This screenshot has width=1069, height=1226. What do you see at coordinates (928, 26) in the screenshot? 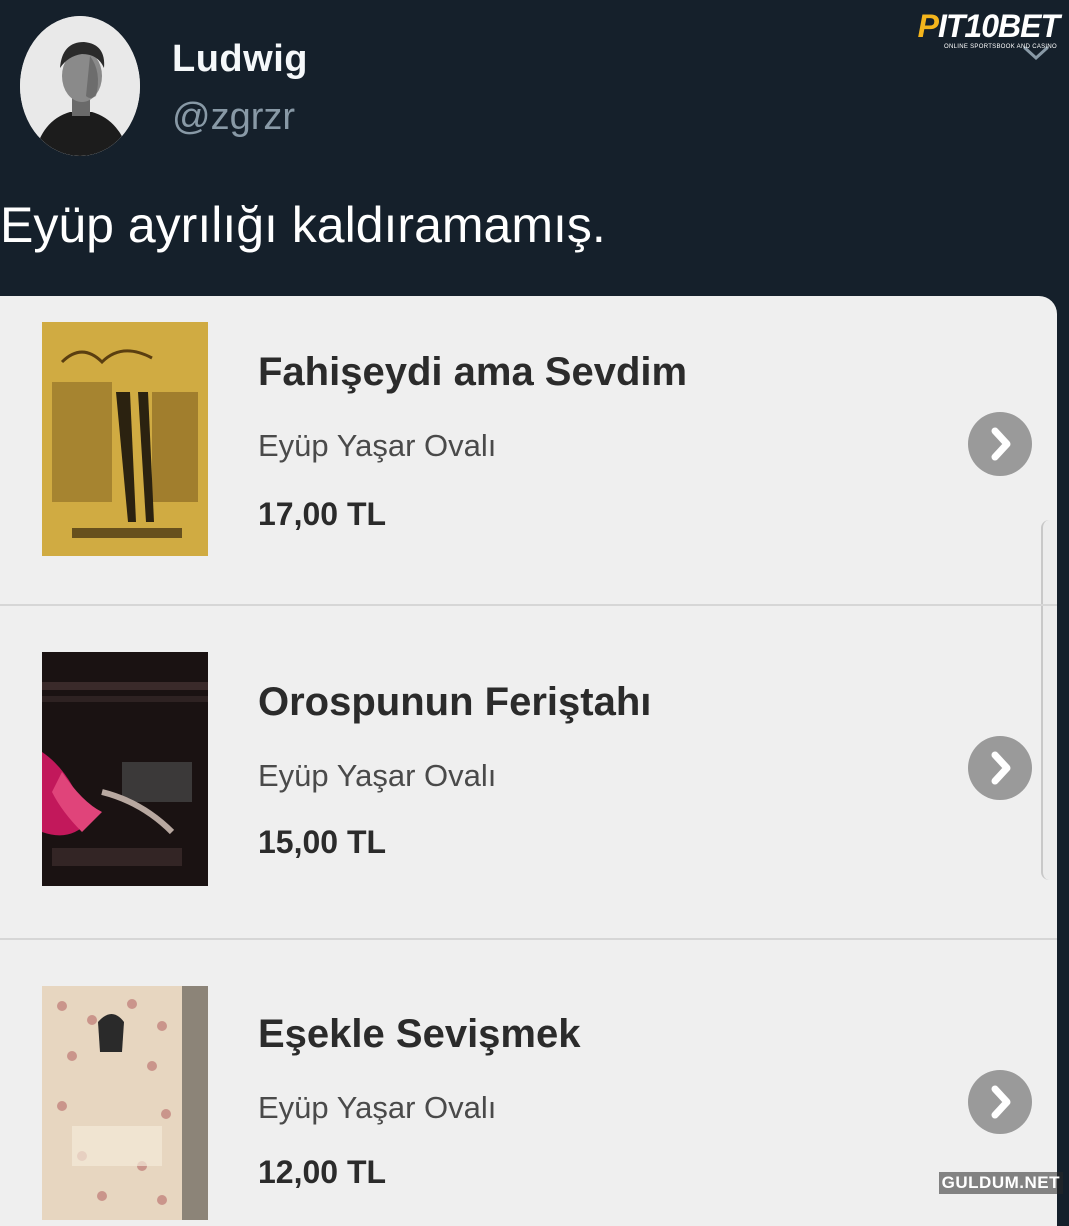
I see `brand-logo-mark: P` at bounding box center [928, 26].